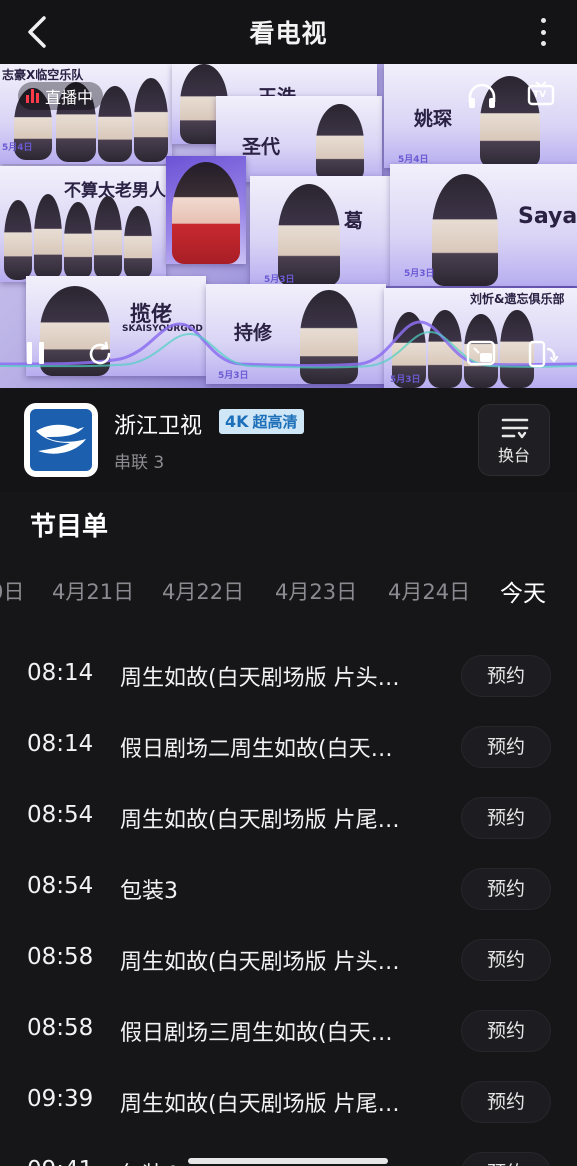  Describe the element at coordinates (261, 147) in the screenshot. I see `poster-name: 圣代` at that location.